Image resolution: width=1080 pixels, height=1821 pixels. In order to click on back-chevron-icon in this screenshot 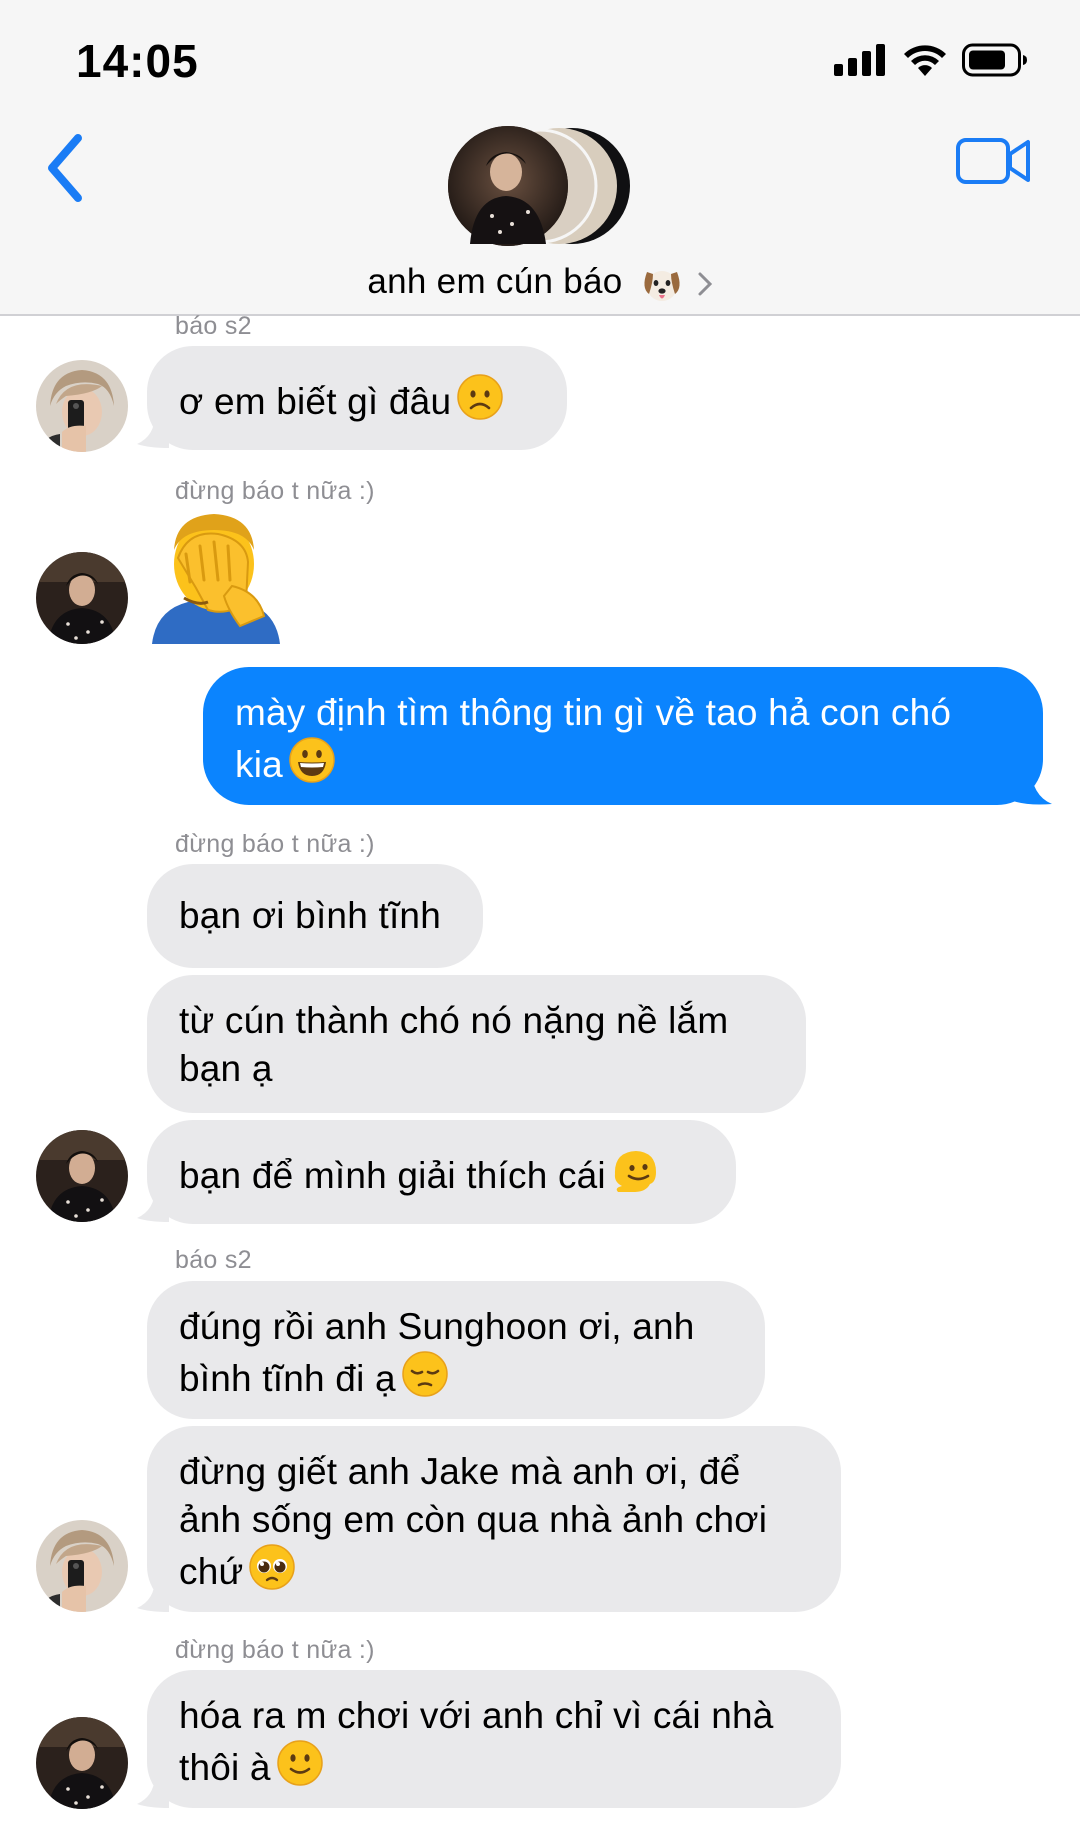, I will do `click(70, 168)`.